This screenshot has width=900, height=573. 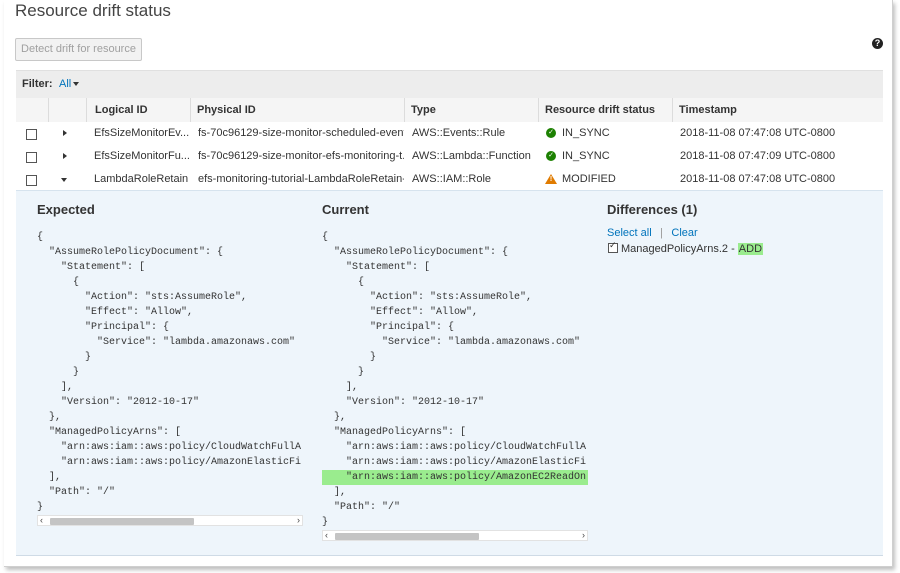 What do you see at coordinates (455, 477) in the screenshot?
I see `added-code-line: "arn:aws:iam::aws:policy/AmazonEC2ReadOn` at bounding box center [455, 477].